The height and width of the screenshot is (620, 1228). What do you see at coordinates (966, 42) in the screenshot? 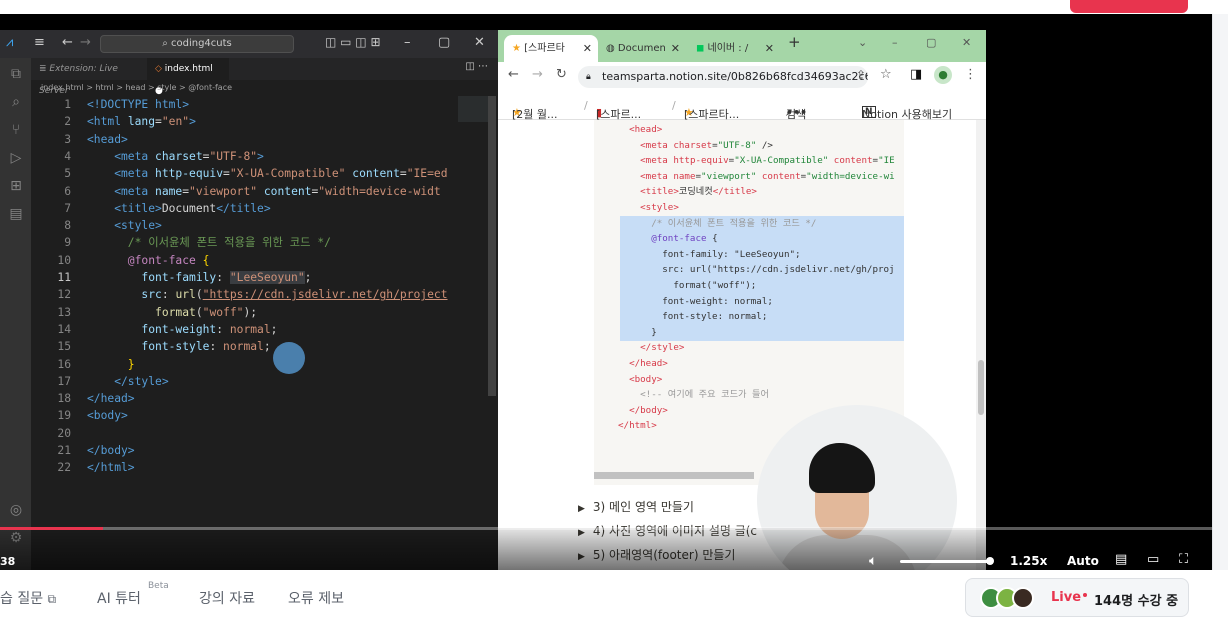
I see `browser-close-icon: ✕` at bounding box center [966, 42].